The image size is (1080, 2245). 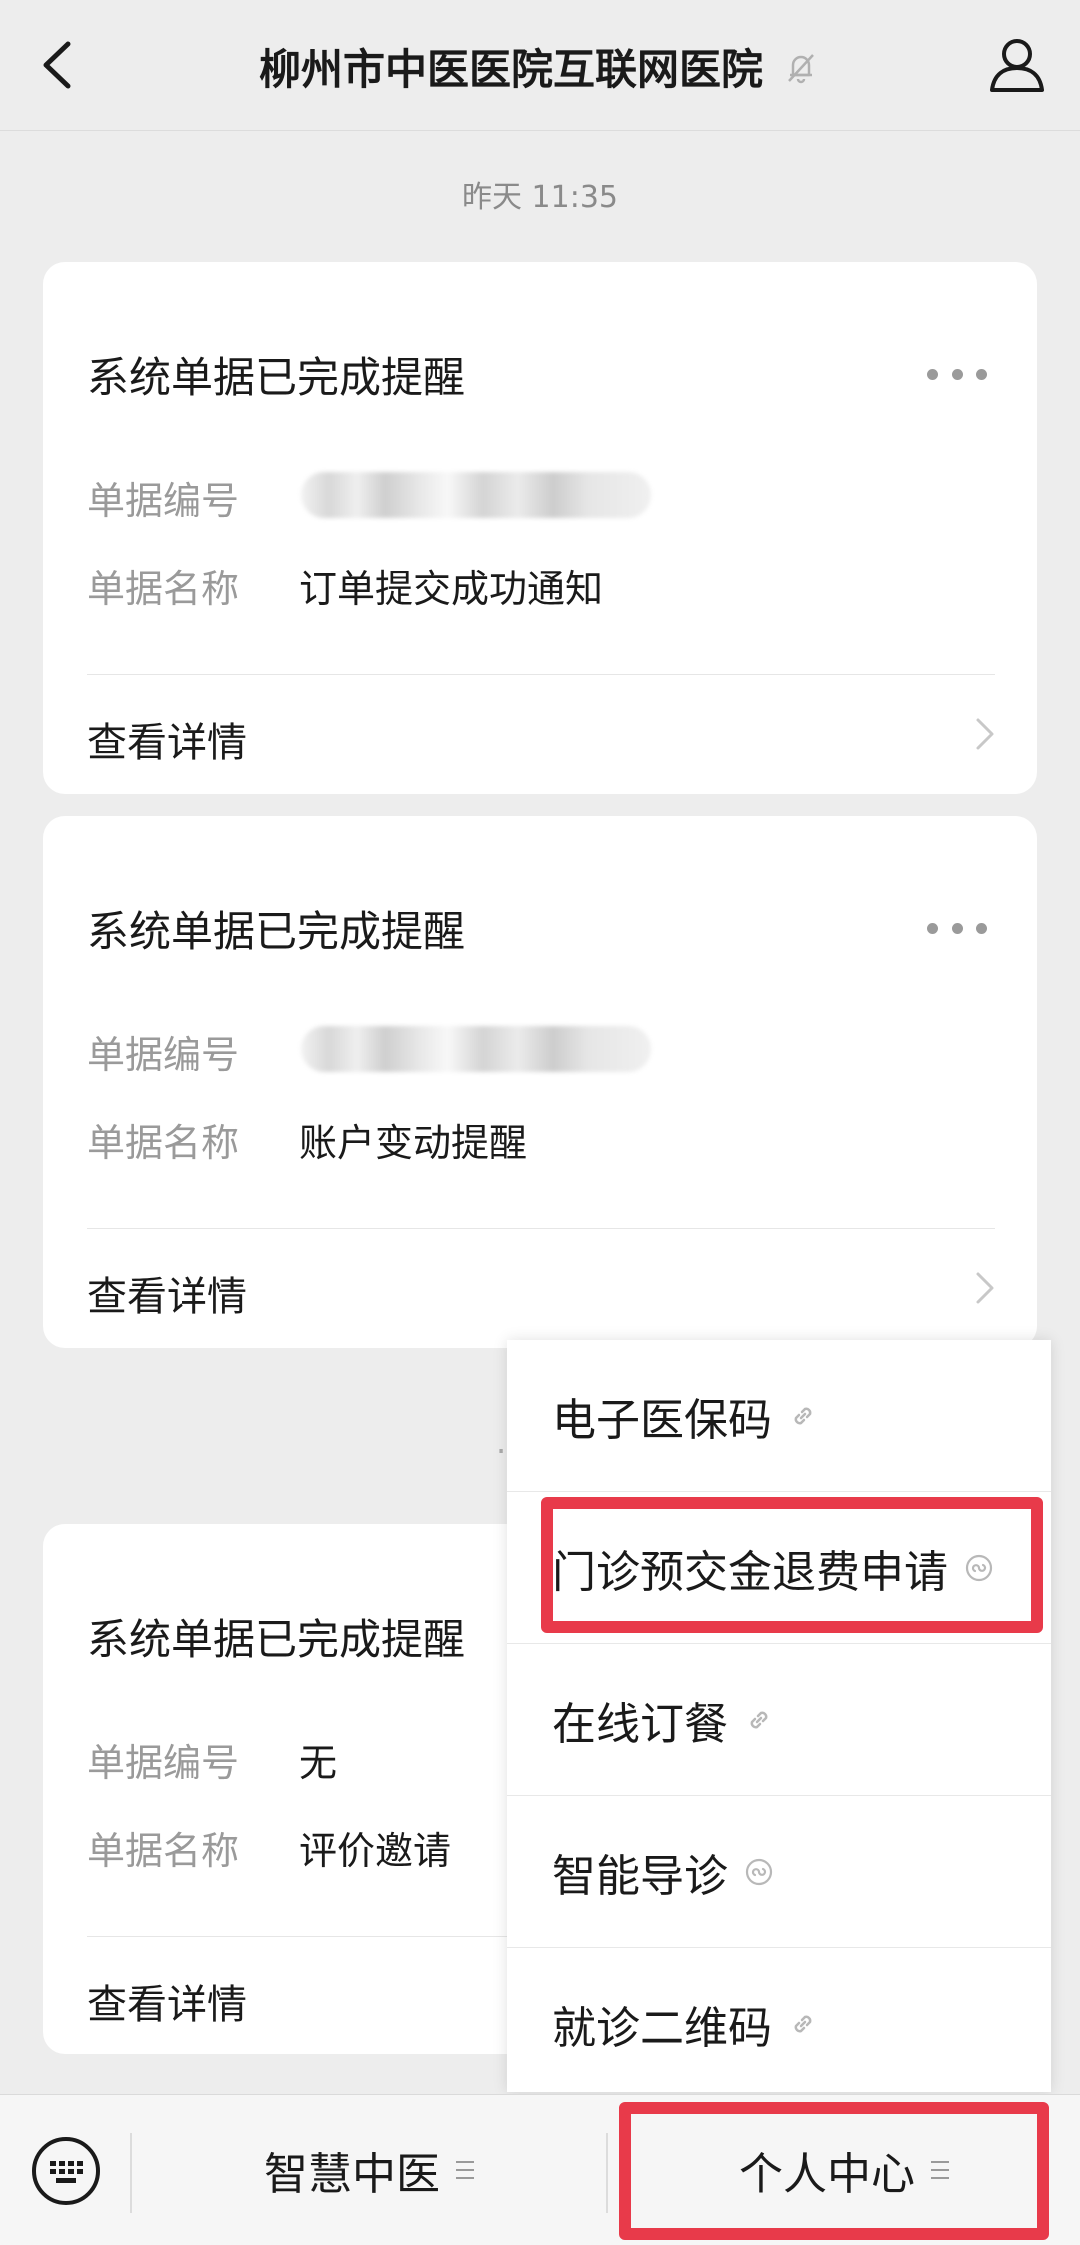 I want to click on mini-program-icon, so click(x=759, y=1871).